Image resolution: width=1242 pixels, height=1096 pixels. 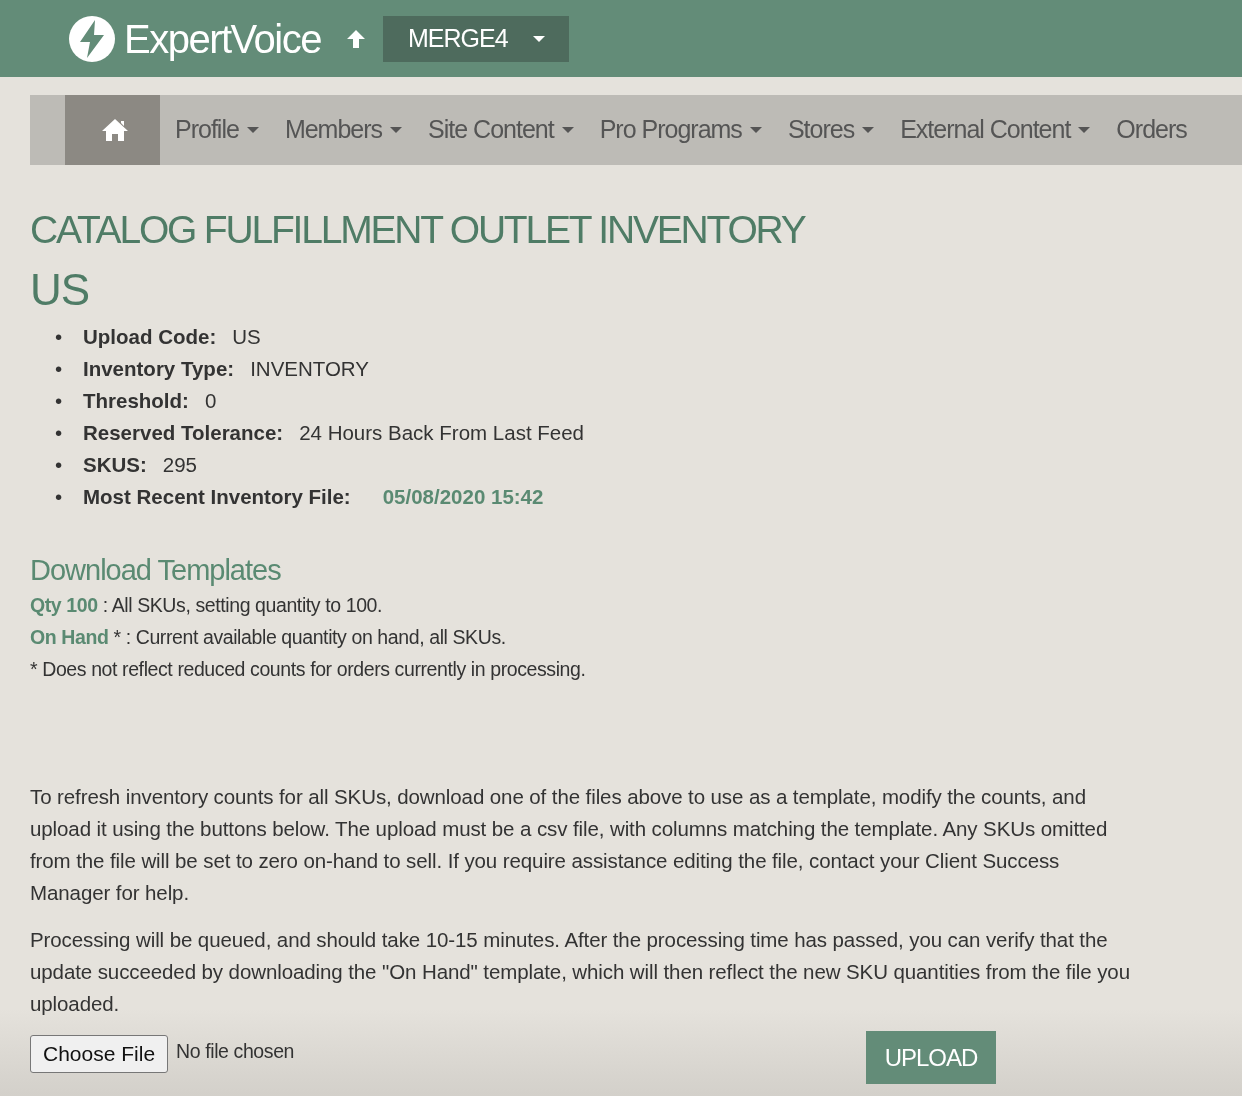 I want to click on nav-tab: Members, so click(x=341, y=130).